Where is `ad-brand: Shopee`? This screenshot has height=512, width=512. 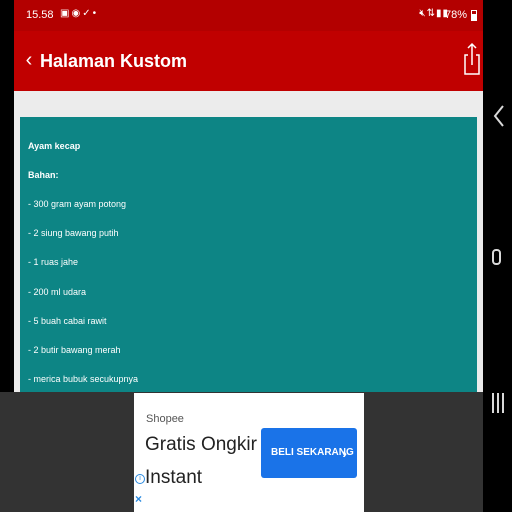
ad-brand: Shopee is located at coordinates (165, 419).